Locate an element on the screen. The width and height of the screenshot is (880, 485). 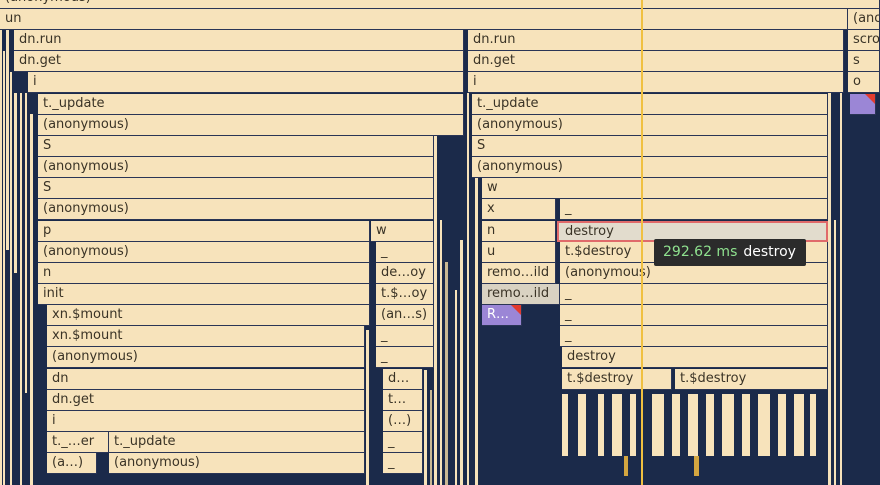
flame-frame: (a…) is located at coordinates (72, 463).